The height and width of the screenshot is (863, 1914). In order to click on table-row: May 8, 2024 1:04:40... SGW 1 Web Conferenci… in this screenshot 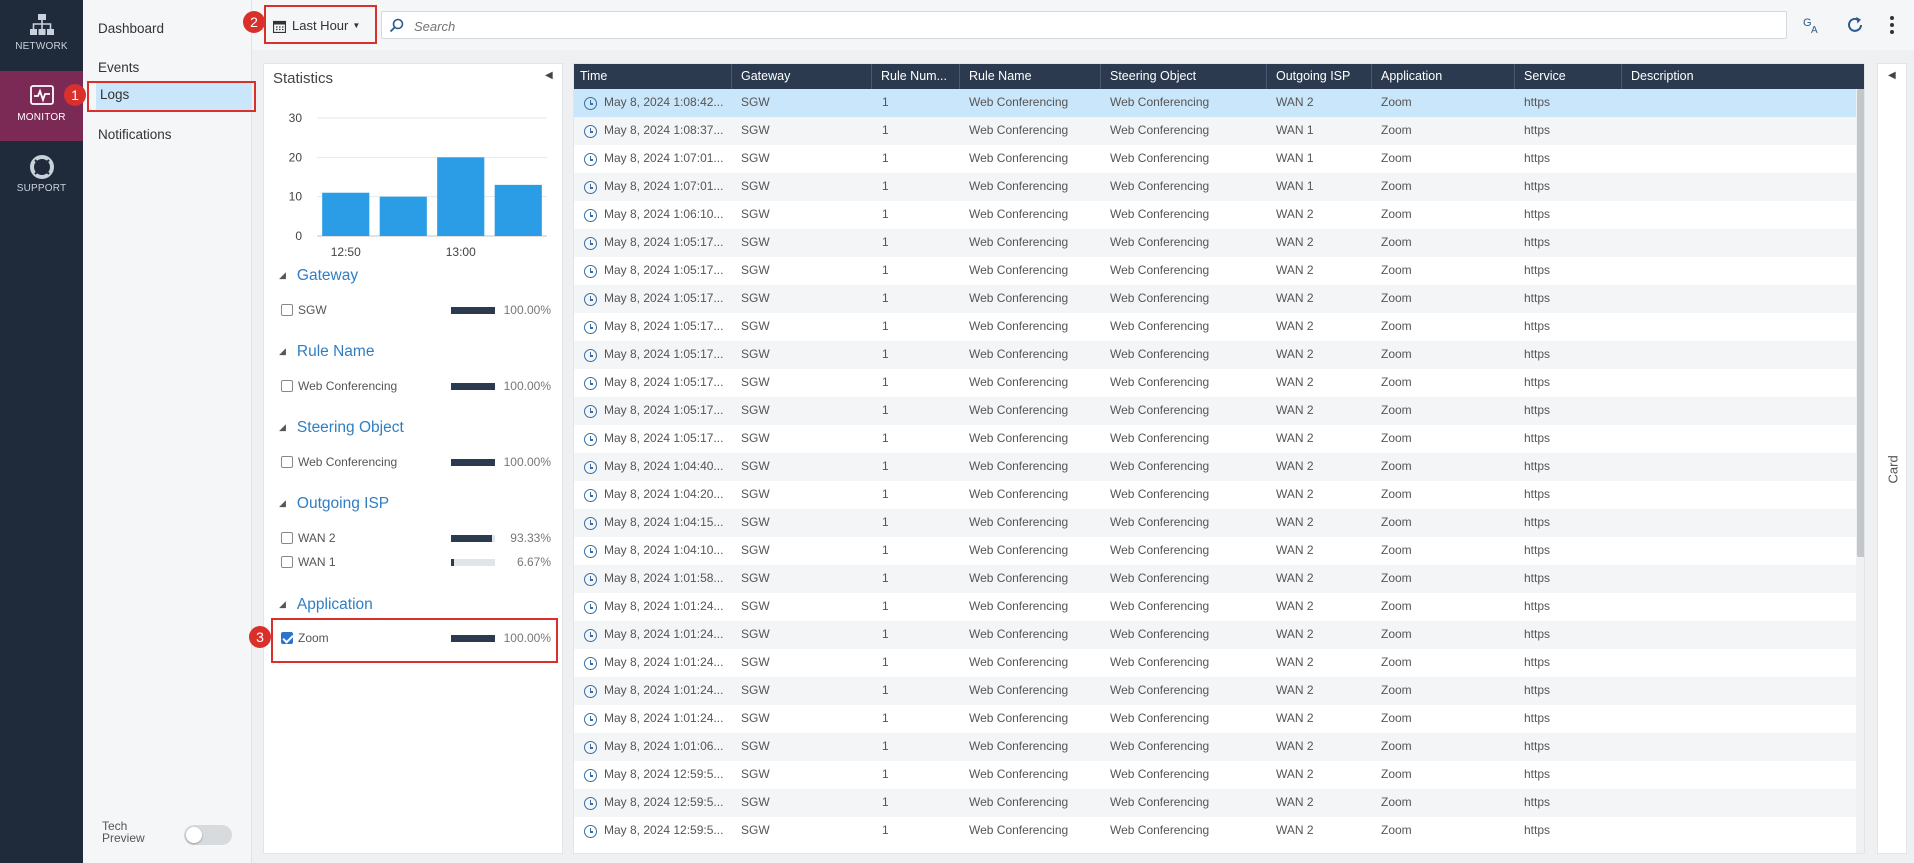, I will do `click(1215, 467)`.